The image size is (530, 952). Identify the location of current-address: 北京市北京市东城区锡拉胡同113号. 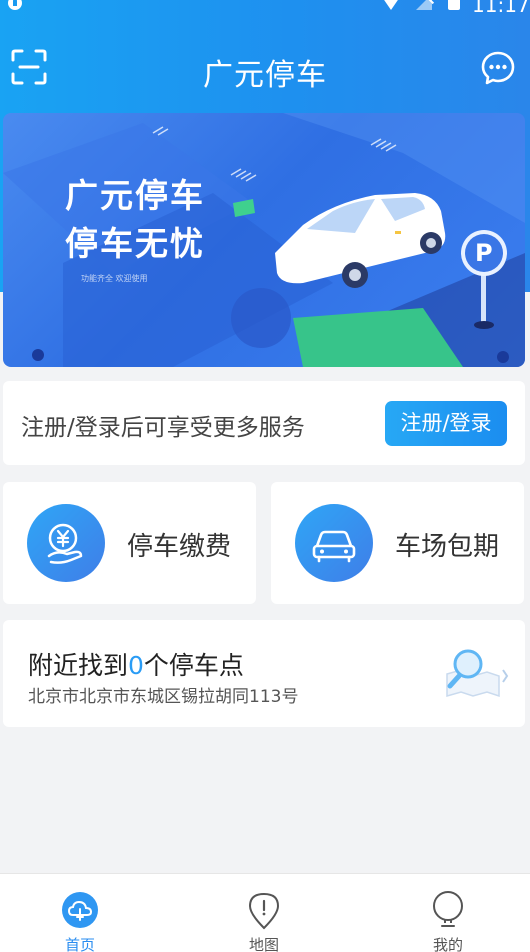
(163, 697).